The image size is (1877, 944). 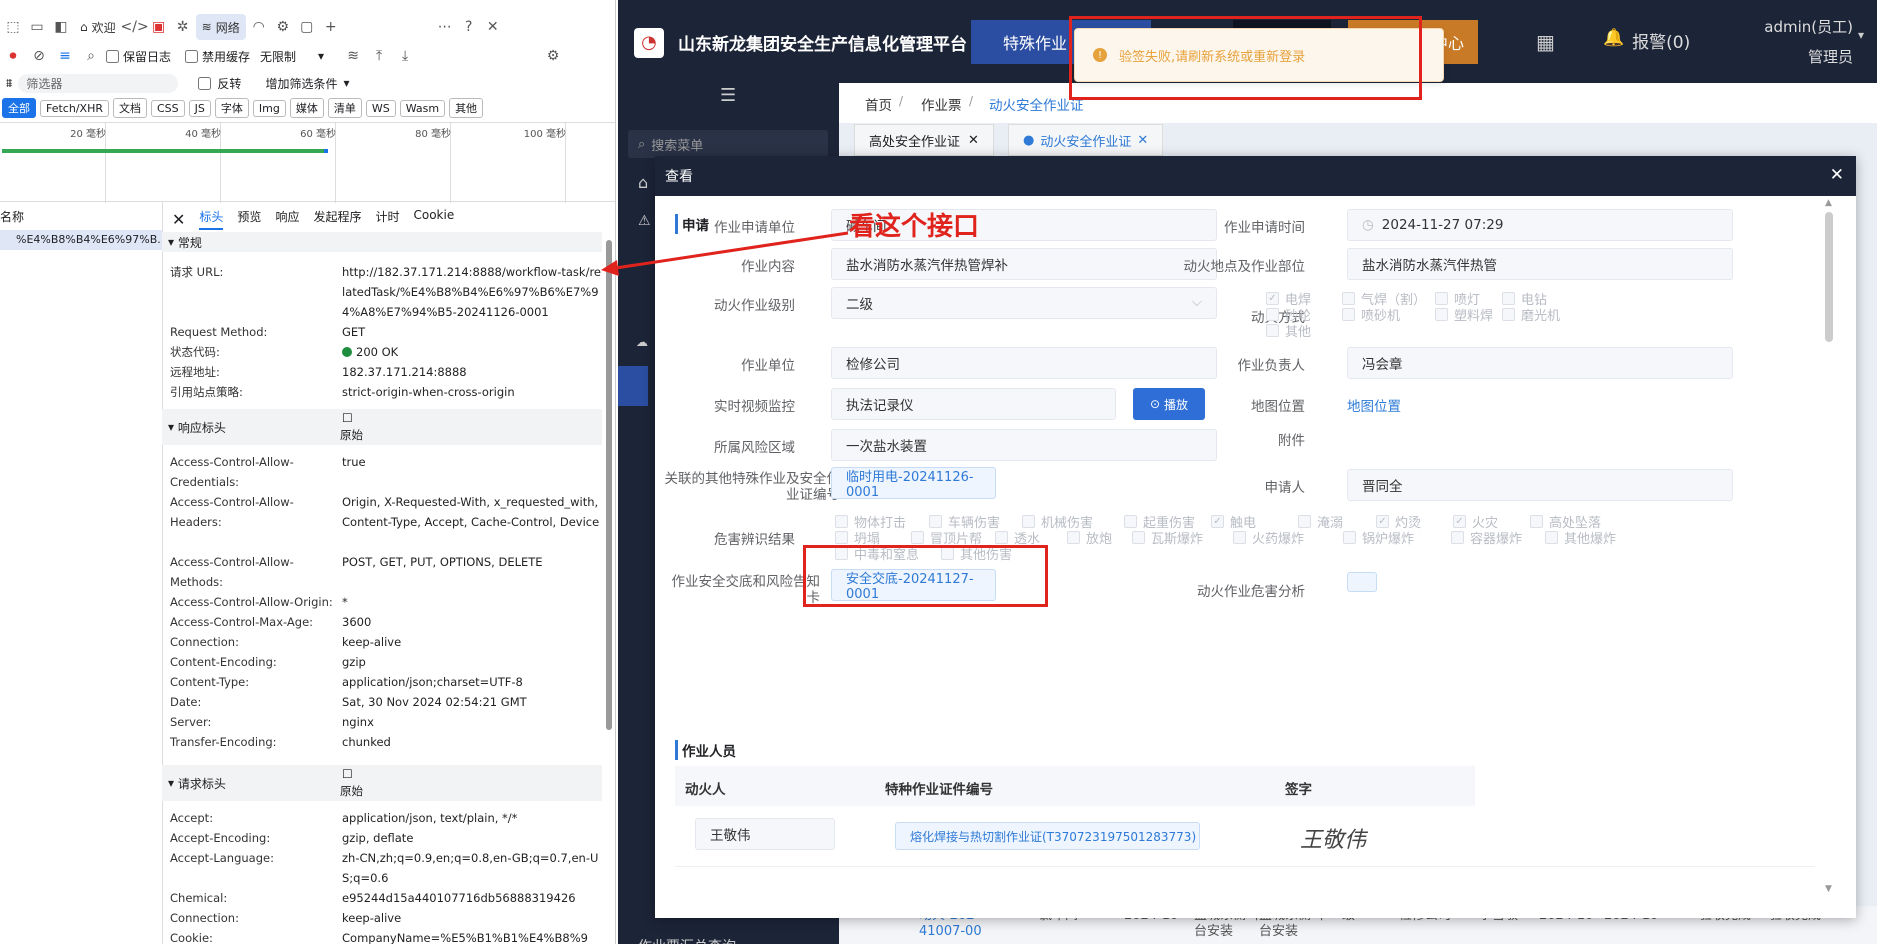 I want to click on bottom-menu-item: 作业票汇总查询, so click(x=687, y=940).